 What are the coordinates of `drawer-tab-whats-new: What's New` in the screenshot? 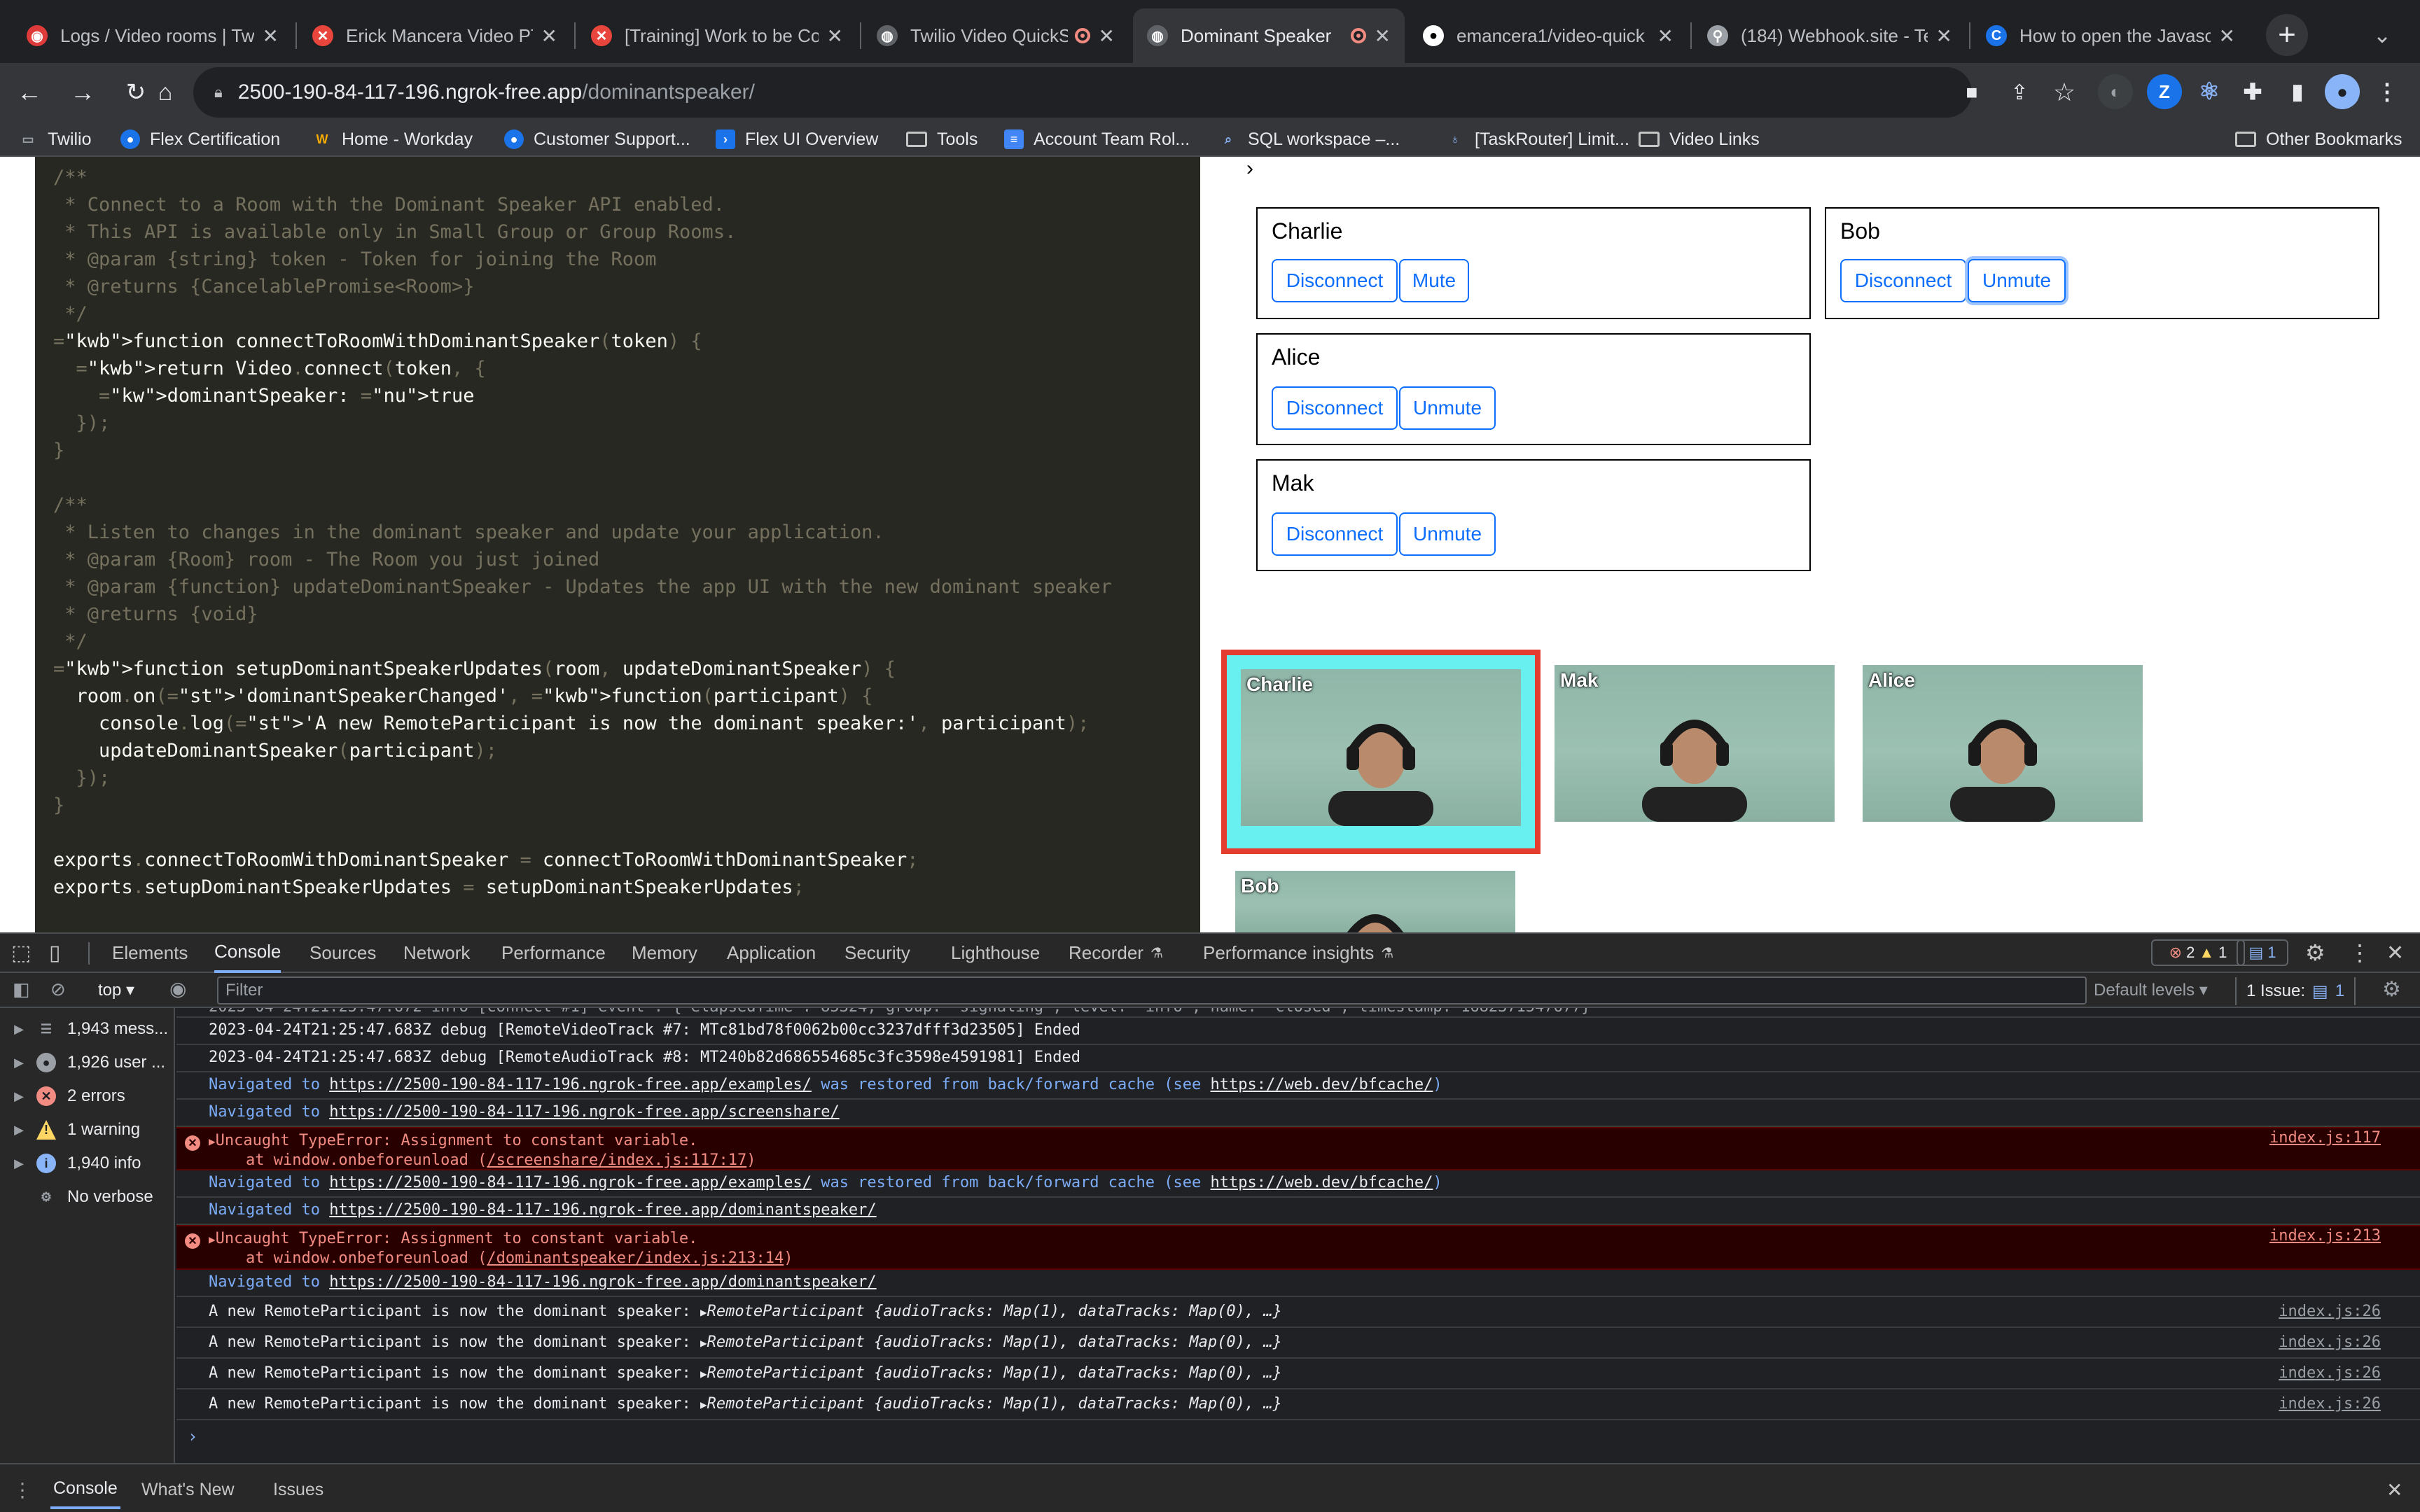 It's located at (188, 1489).